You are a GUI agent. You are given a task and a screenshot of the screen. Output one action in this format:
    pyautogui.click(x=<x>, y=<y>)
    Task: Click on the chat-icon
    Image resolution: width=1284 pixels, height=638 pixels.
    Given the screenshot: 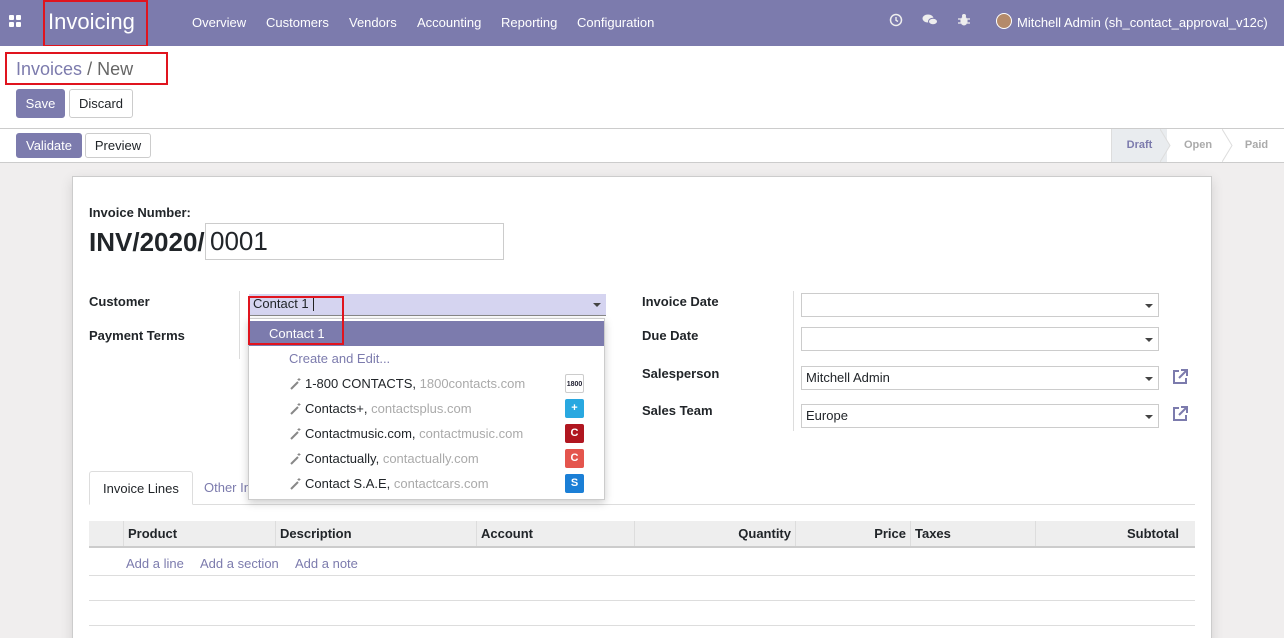 What is the action you would take?
    pyautogui.click(x=930, y=20)
    